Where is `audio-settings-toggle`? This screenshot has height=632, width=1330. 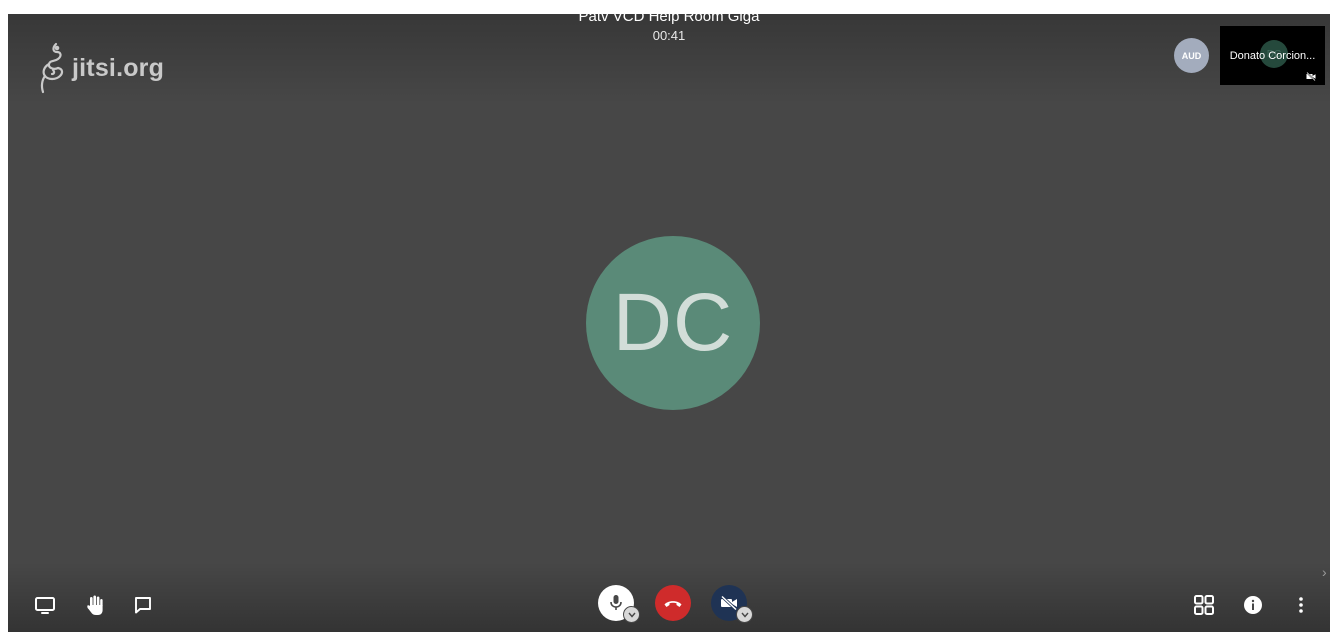
audio-settings-toggle is located at coordinates (631, 614).